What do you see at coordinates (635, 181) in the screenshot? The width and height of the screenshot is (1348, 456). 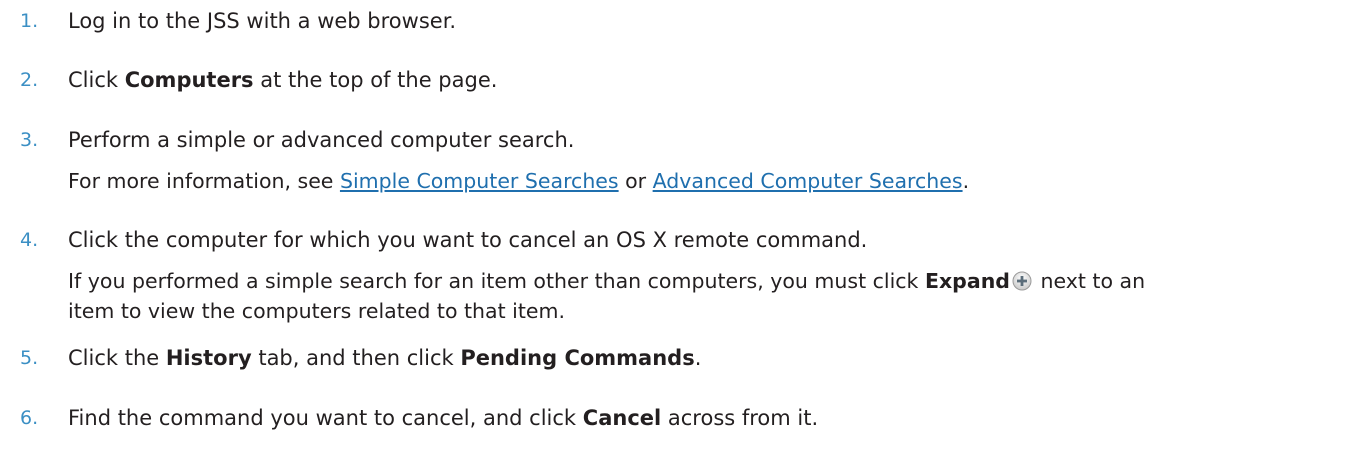 I see `step-3-info-mid: or` at bounding box center [635, 181].